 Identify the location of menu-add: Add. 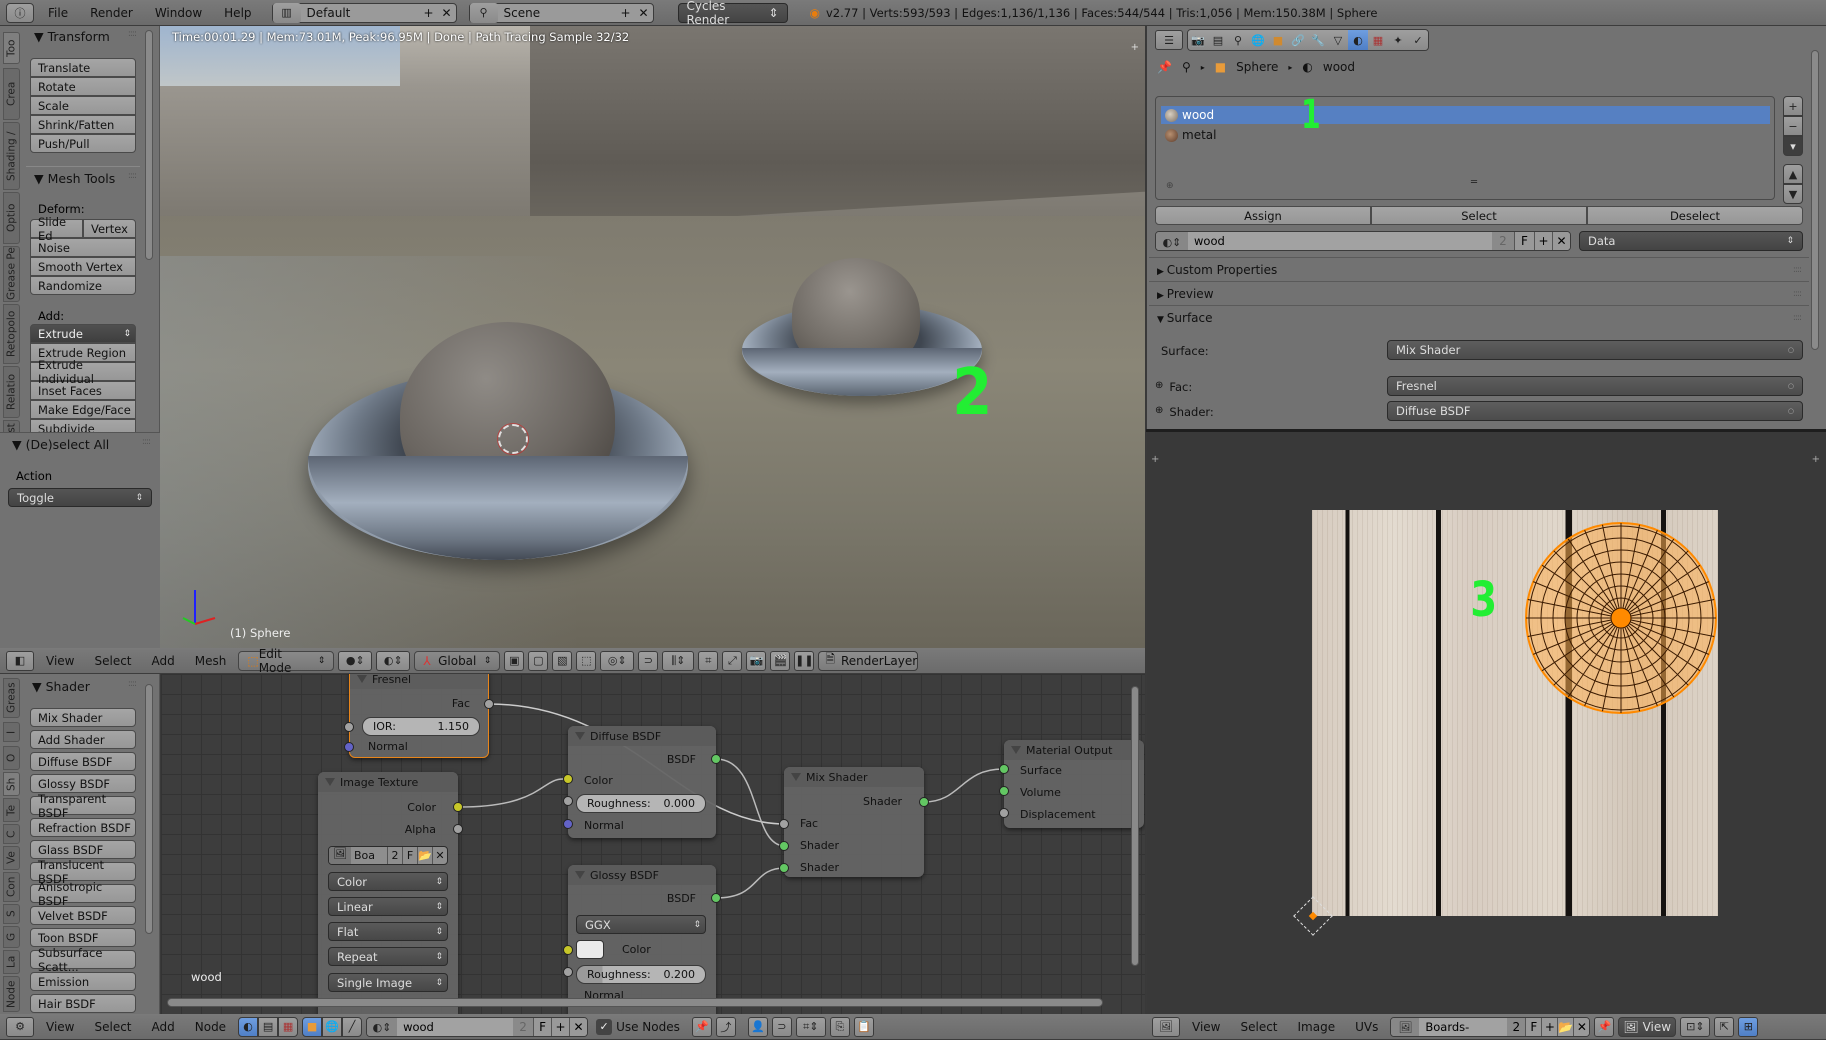
(163, 1027).